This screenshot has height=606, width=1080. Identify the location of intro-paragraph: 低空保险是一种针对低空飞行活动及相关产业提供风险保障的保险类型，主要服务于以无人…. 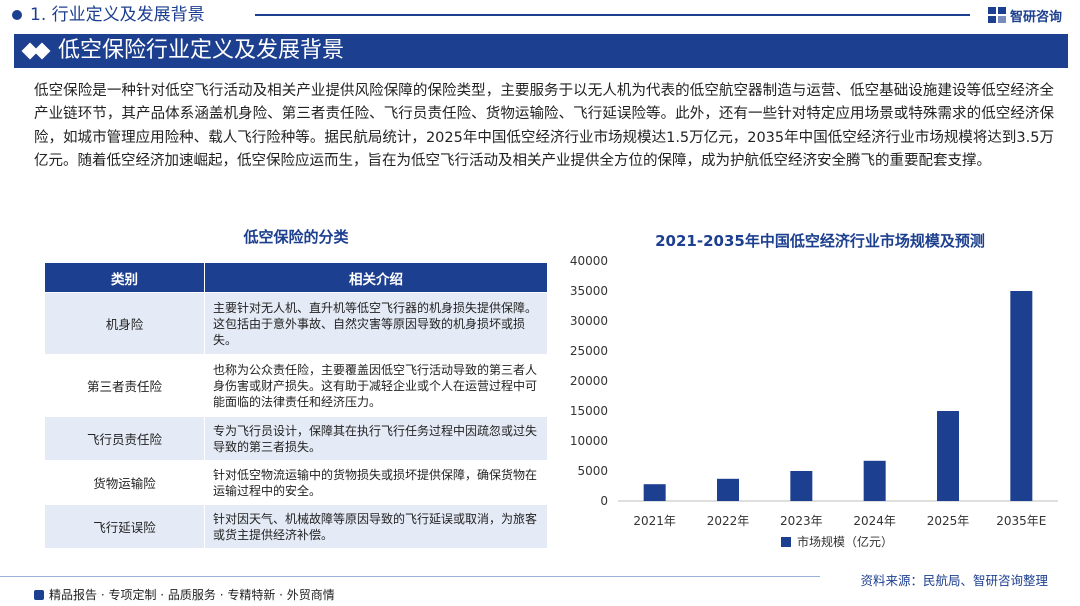
(544, 126).